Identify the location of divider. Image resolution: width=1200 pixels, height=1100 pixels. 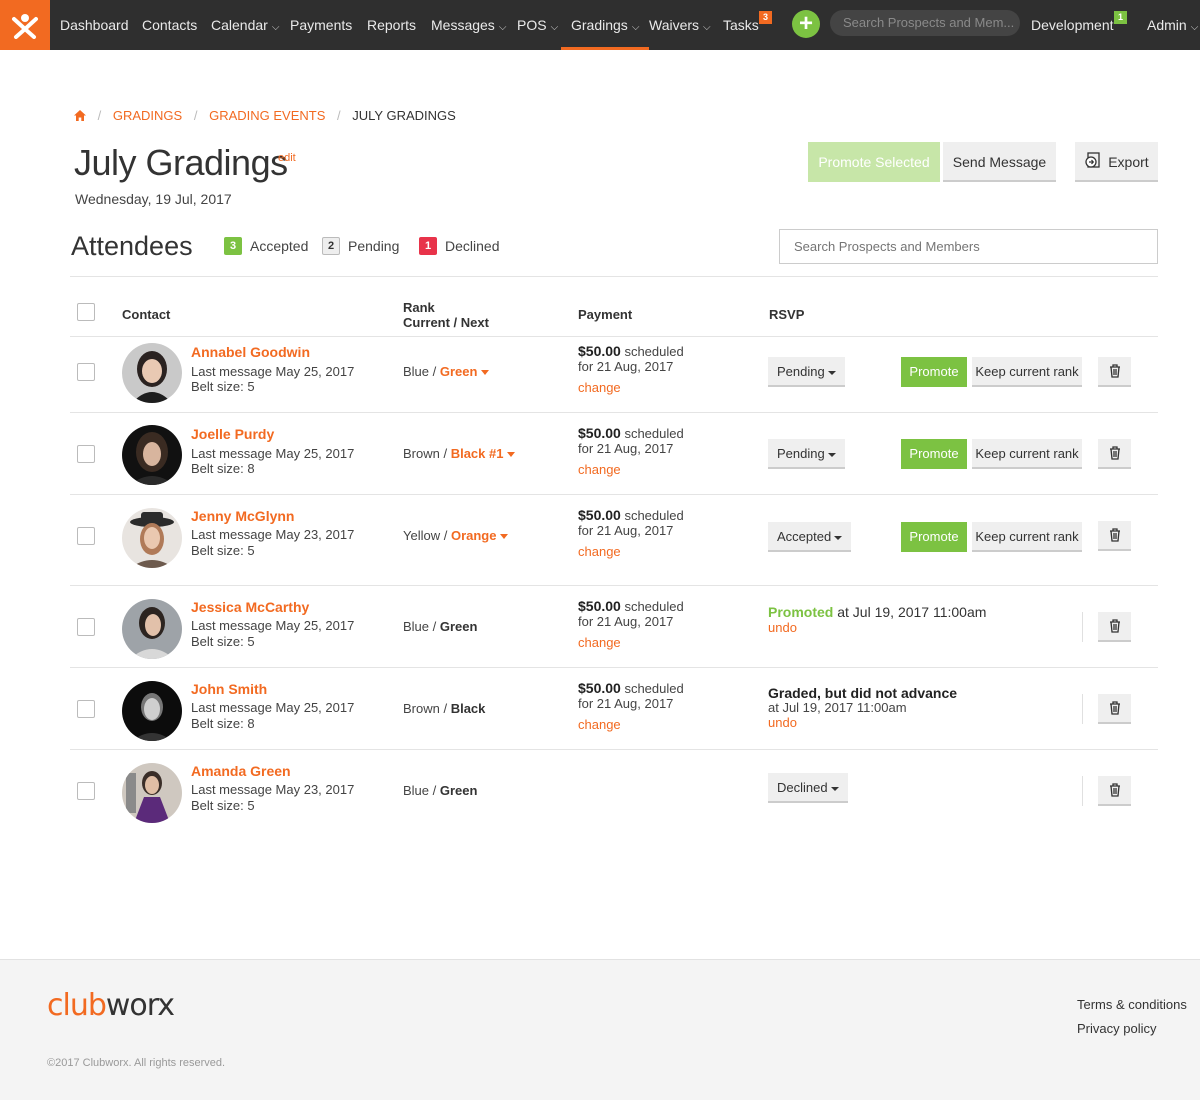
(614, 276).